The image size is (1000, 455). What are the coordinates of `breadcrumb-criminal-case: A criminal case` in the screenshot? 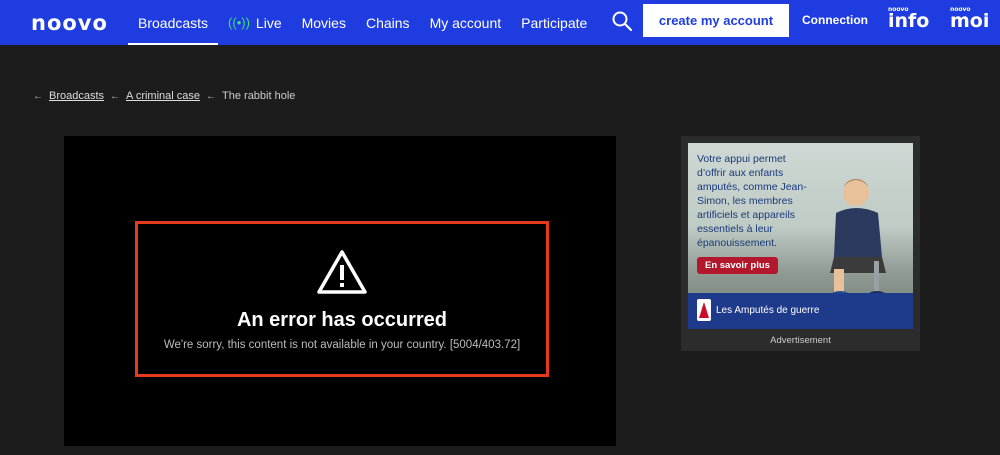 It's located at (163, 96).